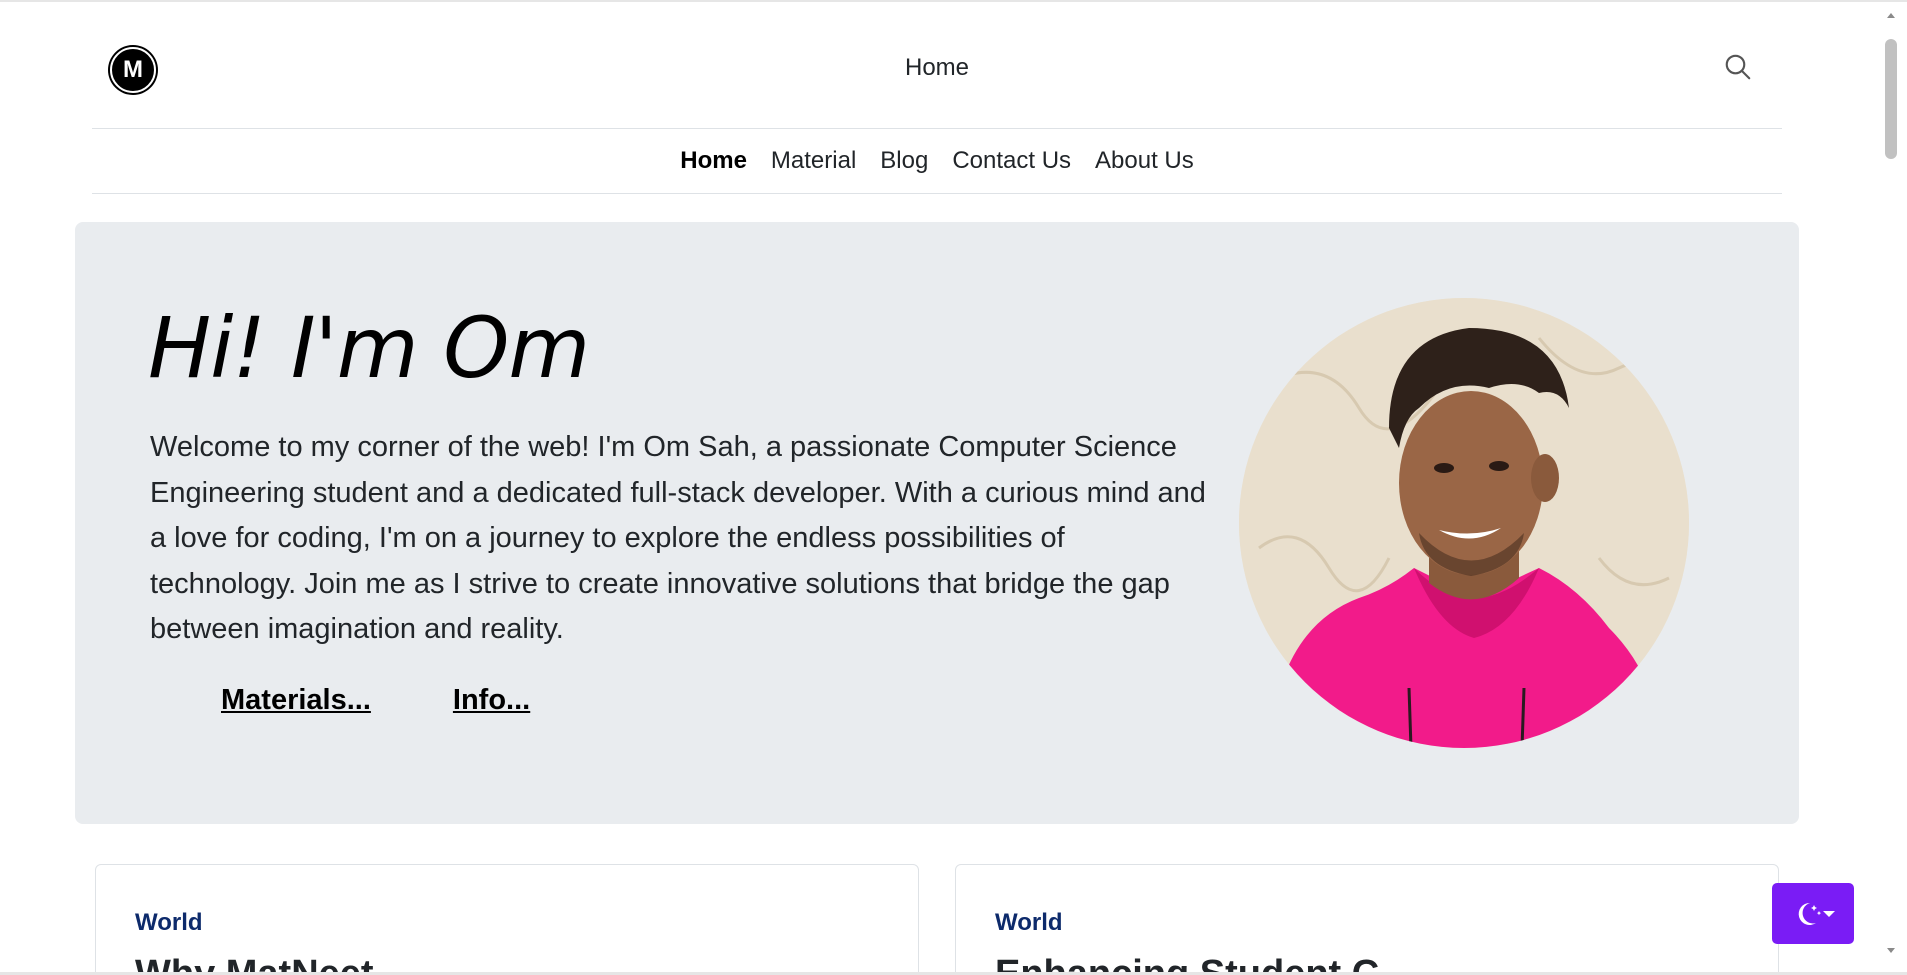 The width and height of the screenshot is (1907, 975). Describe the element at coordinates (1891, 99) in the screenshot. I see `scrollbar-thumb` at that location.